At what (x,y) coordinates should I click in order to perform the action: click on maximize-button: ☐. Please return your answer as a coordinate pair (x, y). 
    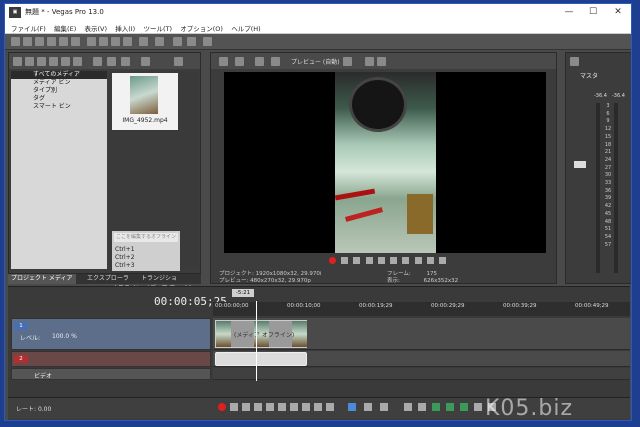
    Looking at the image, I should click on (593, 12).